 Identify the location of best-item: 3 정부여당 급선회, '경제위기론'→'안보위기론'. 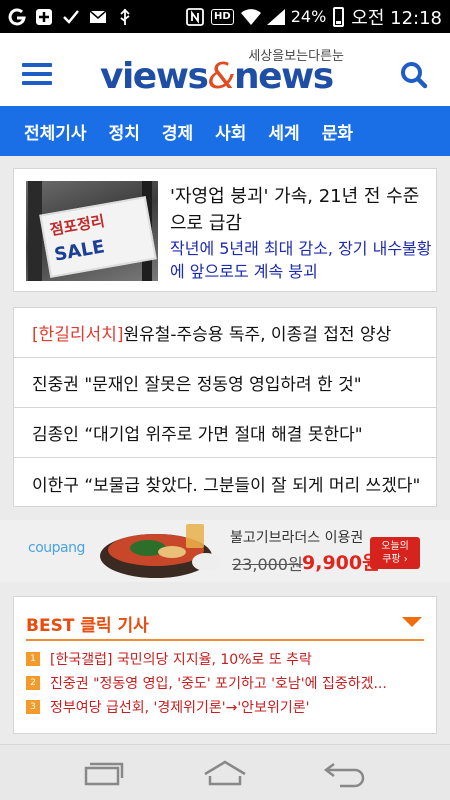
(226, 707).